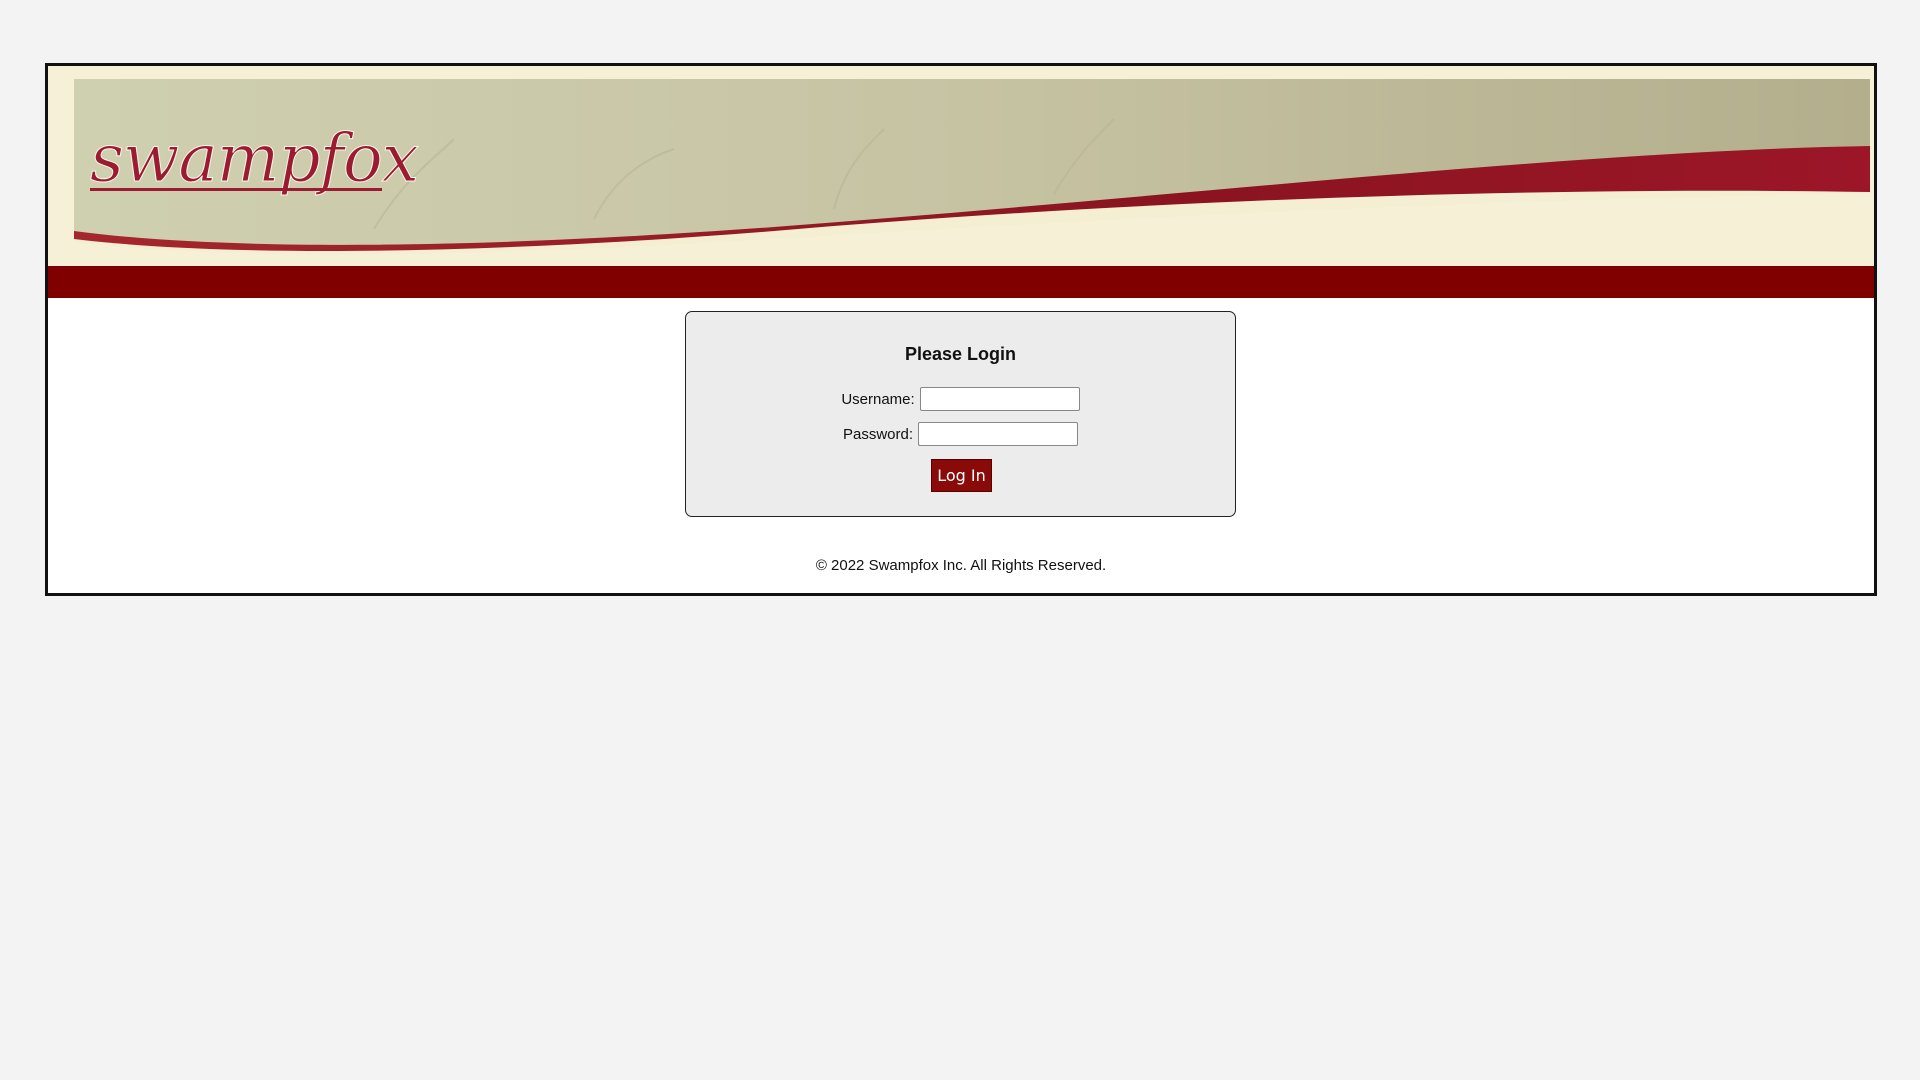 This screenshot has height=1080, width=1920. I want to click on login-button: Log In, so click(961, 475).